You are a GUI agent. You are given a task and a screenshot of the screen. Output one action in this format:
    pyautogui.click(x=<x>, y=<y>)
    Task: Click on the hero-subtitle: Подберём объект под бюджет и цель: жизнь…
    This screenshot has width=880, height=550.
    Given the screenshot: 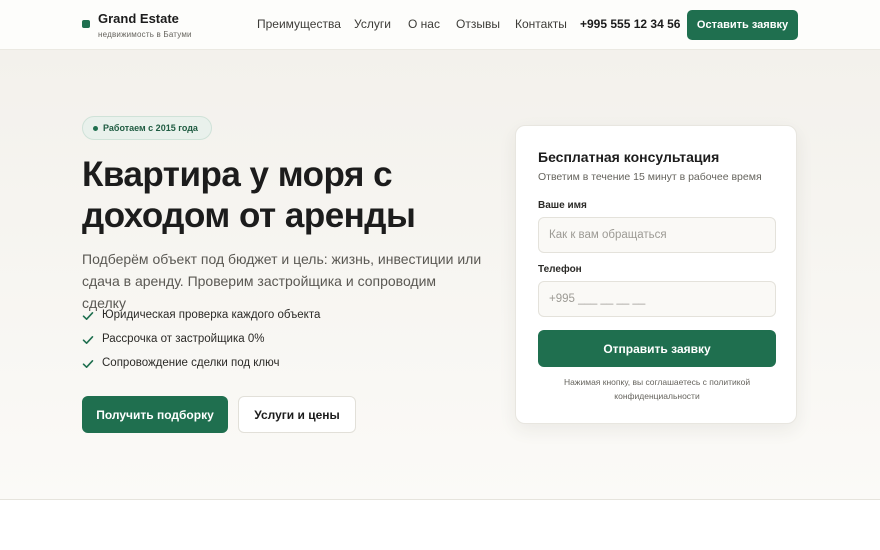 What is the action you would take?
    pyautogui.click(x=282, y=281)
    